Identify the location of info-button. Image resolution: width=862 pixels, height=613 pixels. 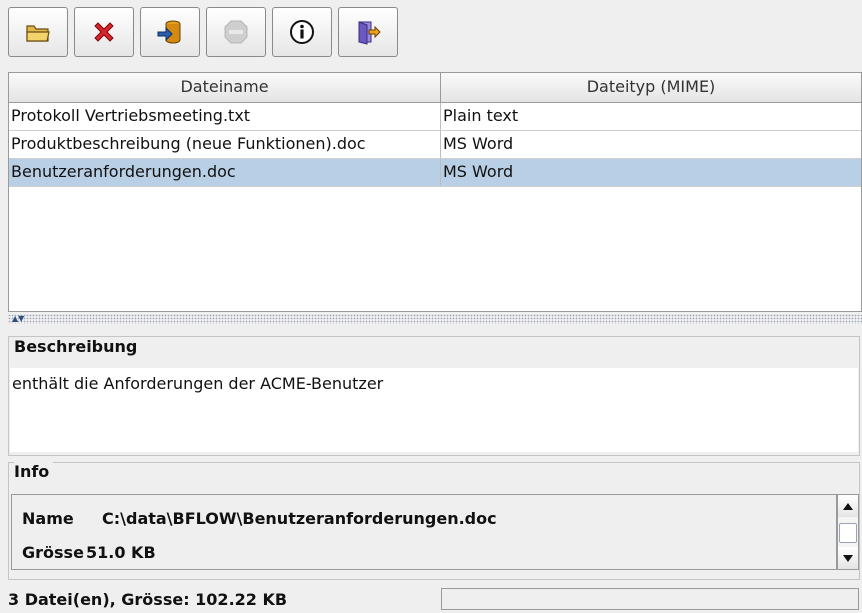
(302, 32).